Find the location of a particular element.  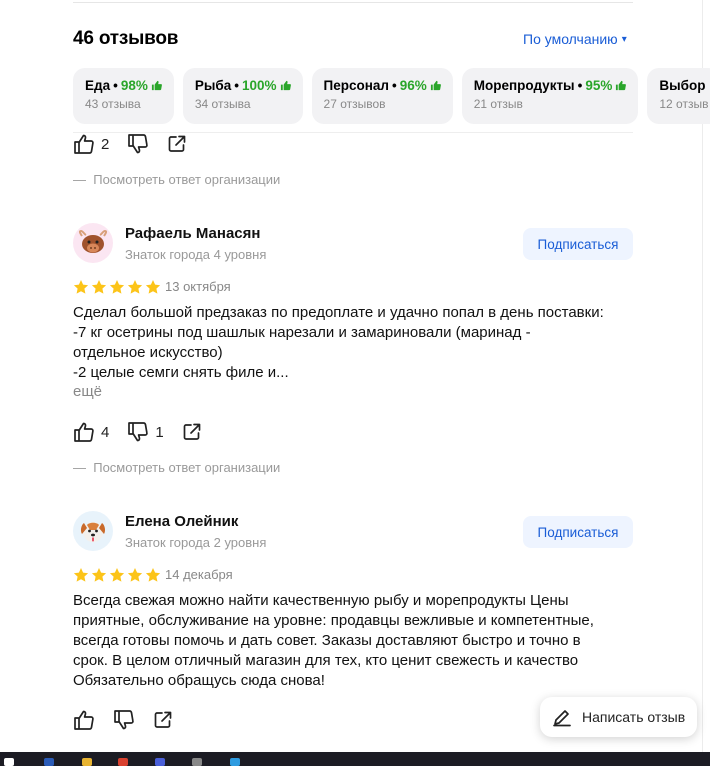

aspect-chip-seafood: Морепродукты • 95% 21 отзыв is located at coordinates (550, 96).